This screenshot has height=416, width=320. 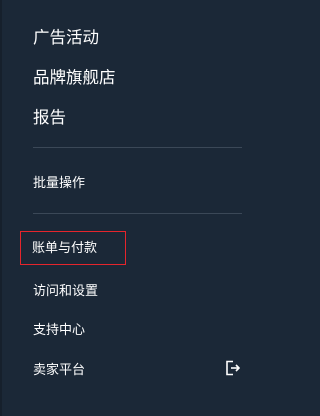 What do you see at coordinates (64, 246) in the screenshot?
I see `menu-item-billing-payments: 账单与付款` at bounding box center [64, 246].